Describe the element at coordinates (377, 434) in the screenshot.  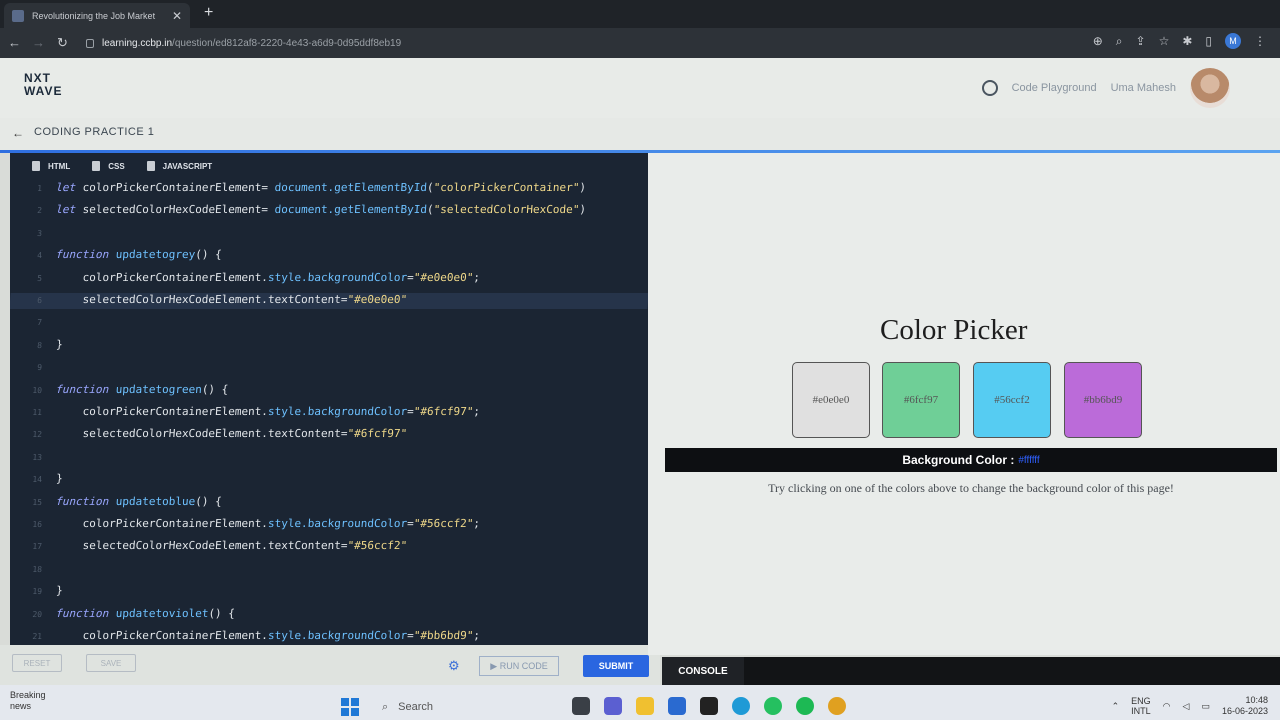
I see `code-token: "#6fcf97"` at that location.